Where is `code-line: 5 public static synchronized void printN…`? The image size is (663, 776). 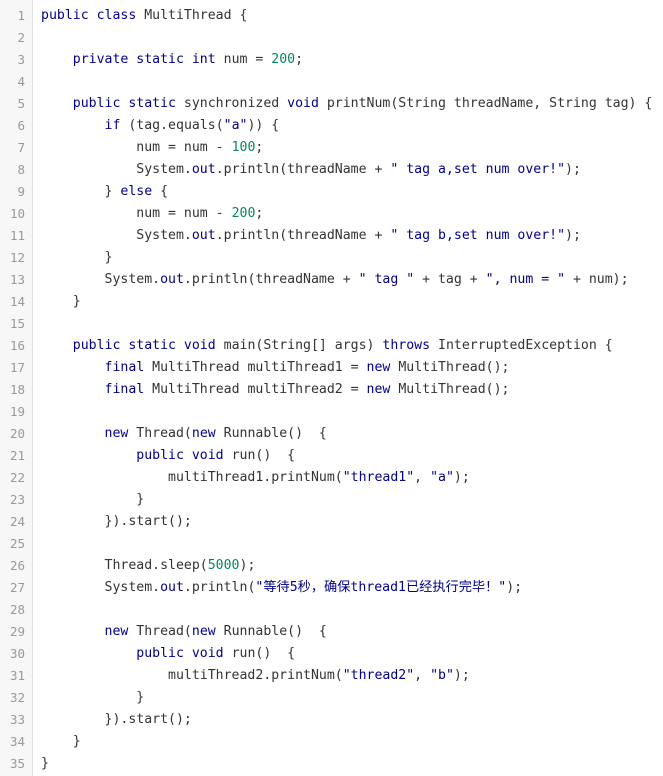
code-line: 5 public static synchronized void printN… is located at coordinates (331, 104).